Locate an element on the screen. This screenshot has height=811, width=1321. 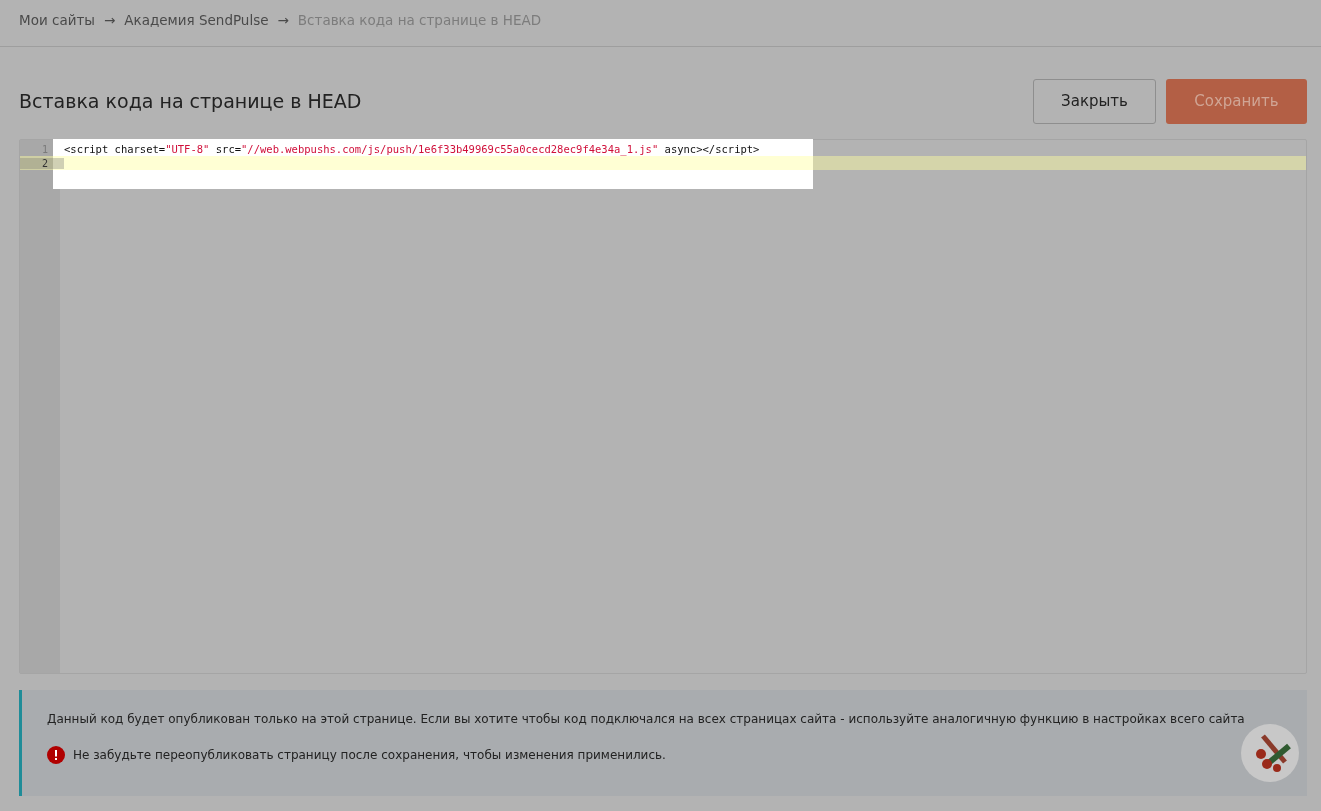
warning-text: Не забудьте переопубликовать страницу после сохранения, чтобы изменения применились. is located at coordinates (369, 755).